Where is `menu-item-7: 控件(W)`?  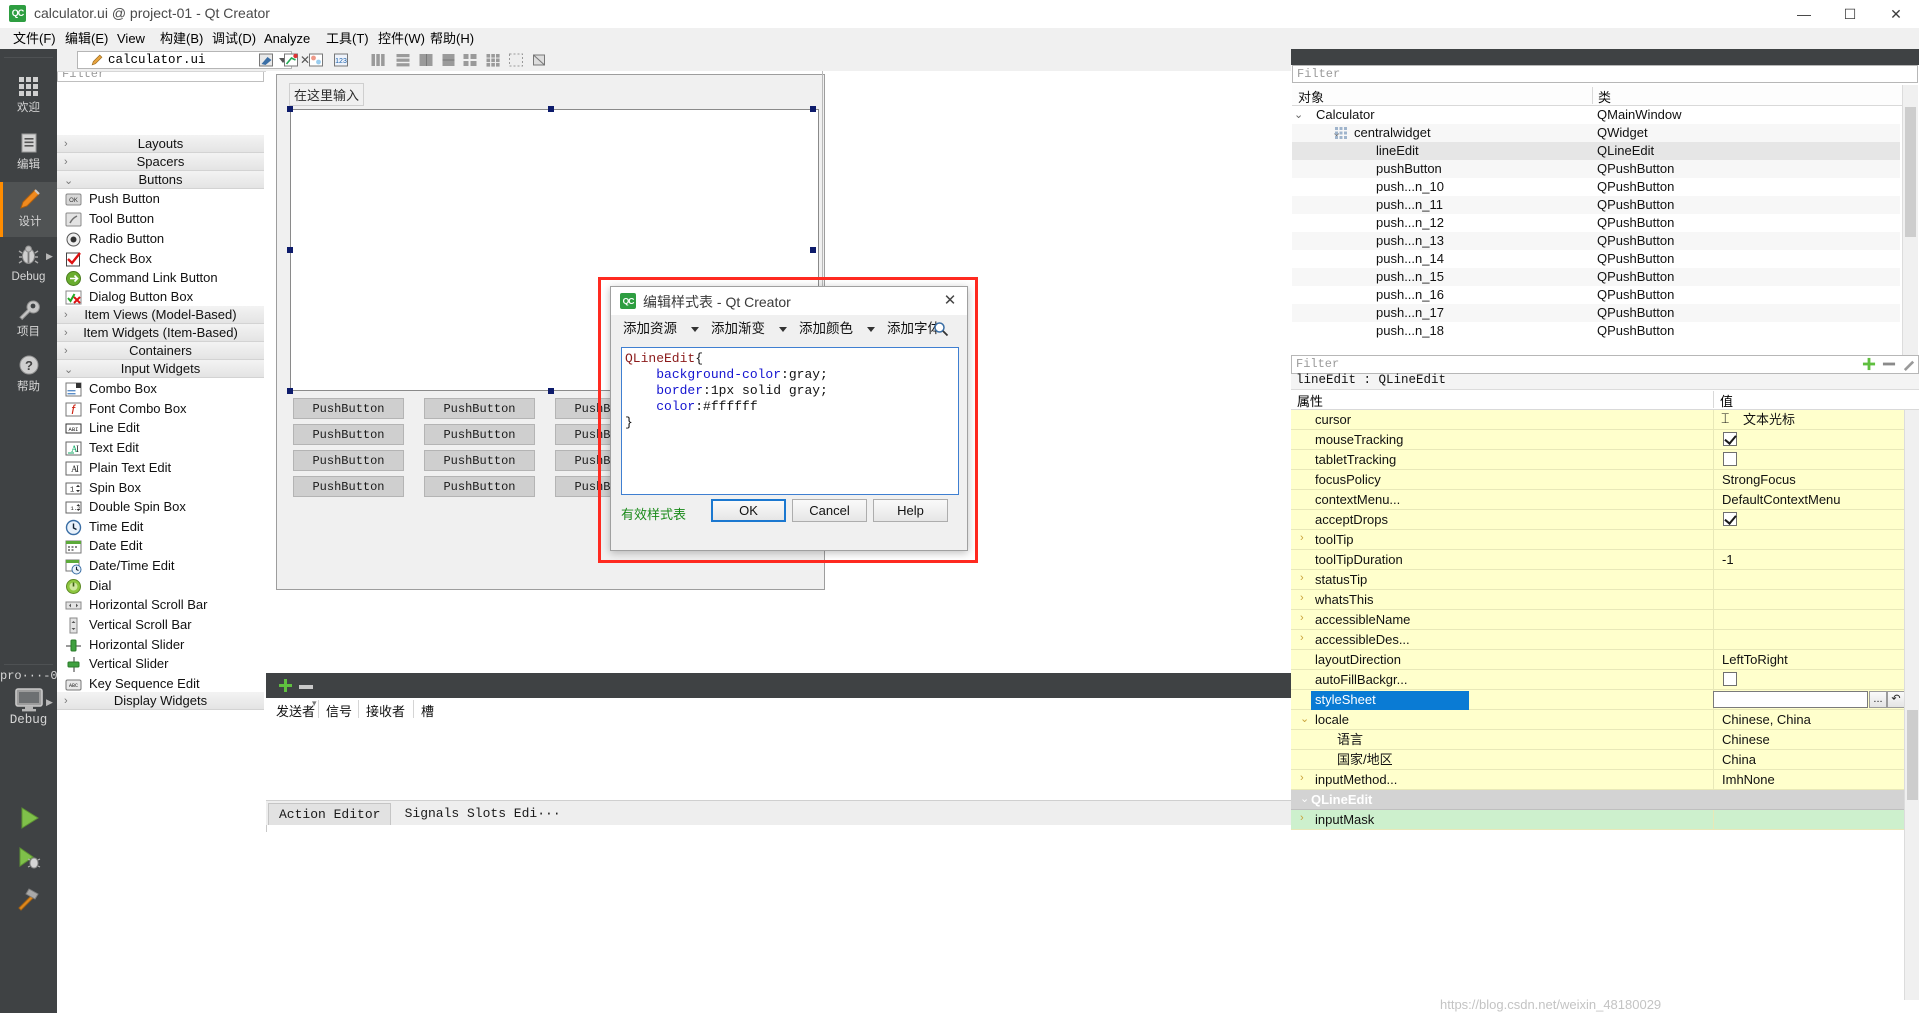
menu-item-7: 控件(W) is located at coordinates (401, 38).